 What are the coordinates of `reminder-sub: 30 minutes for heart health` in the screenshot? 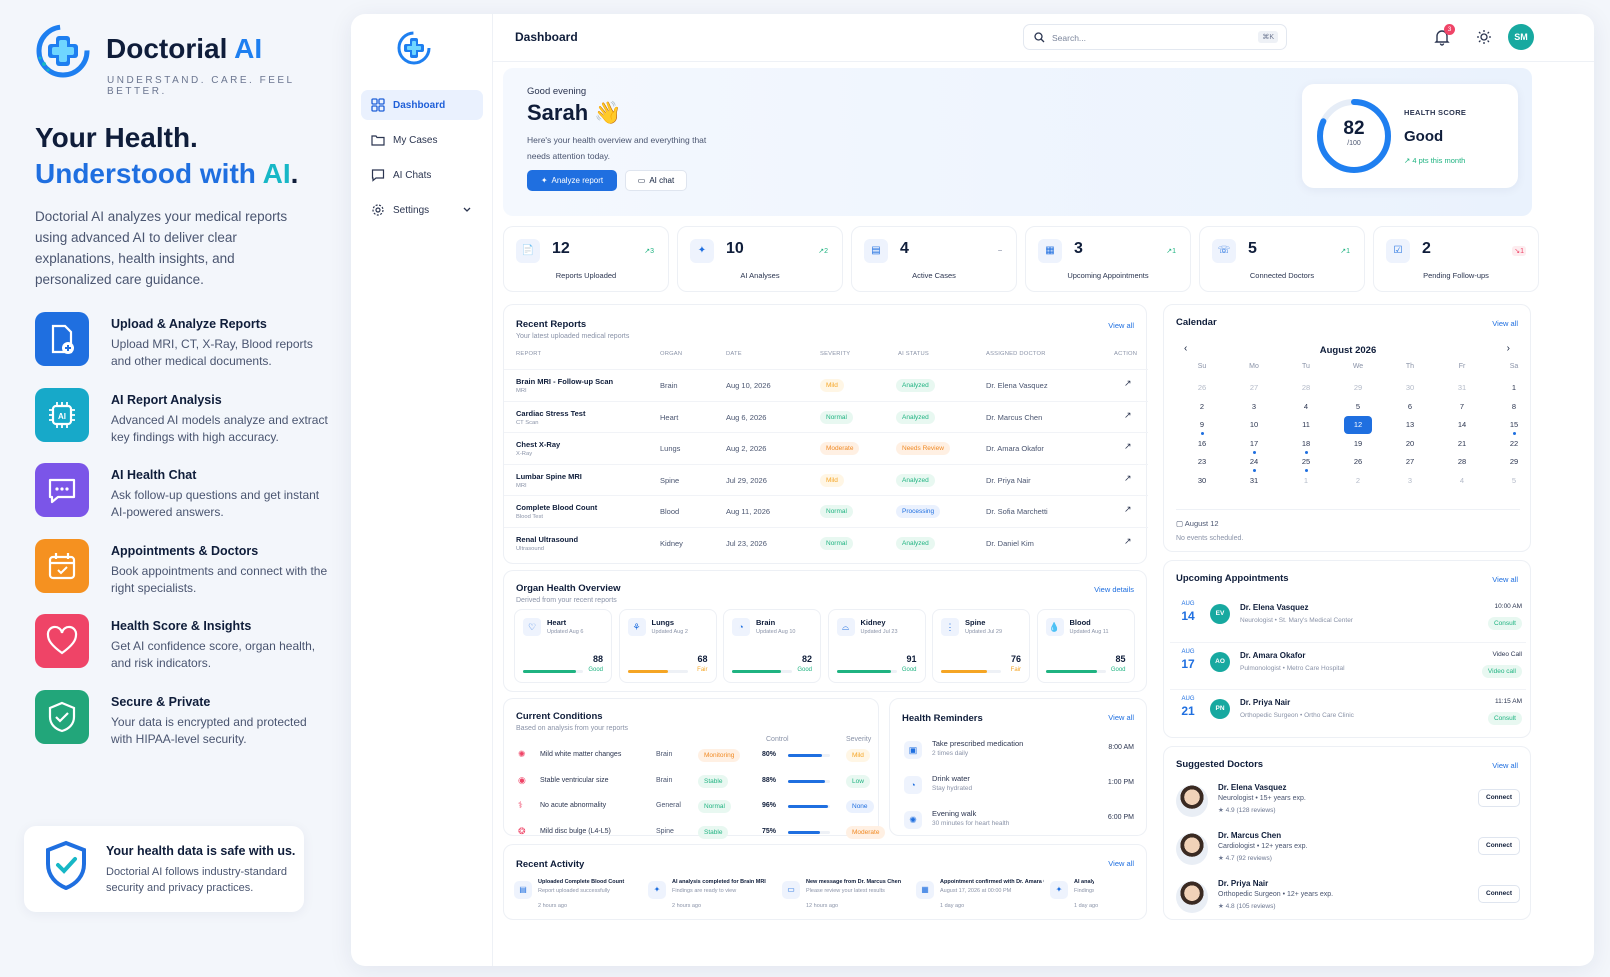 It's located at (971, 823).